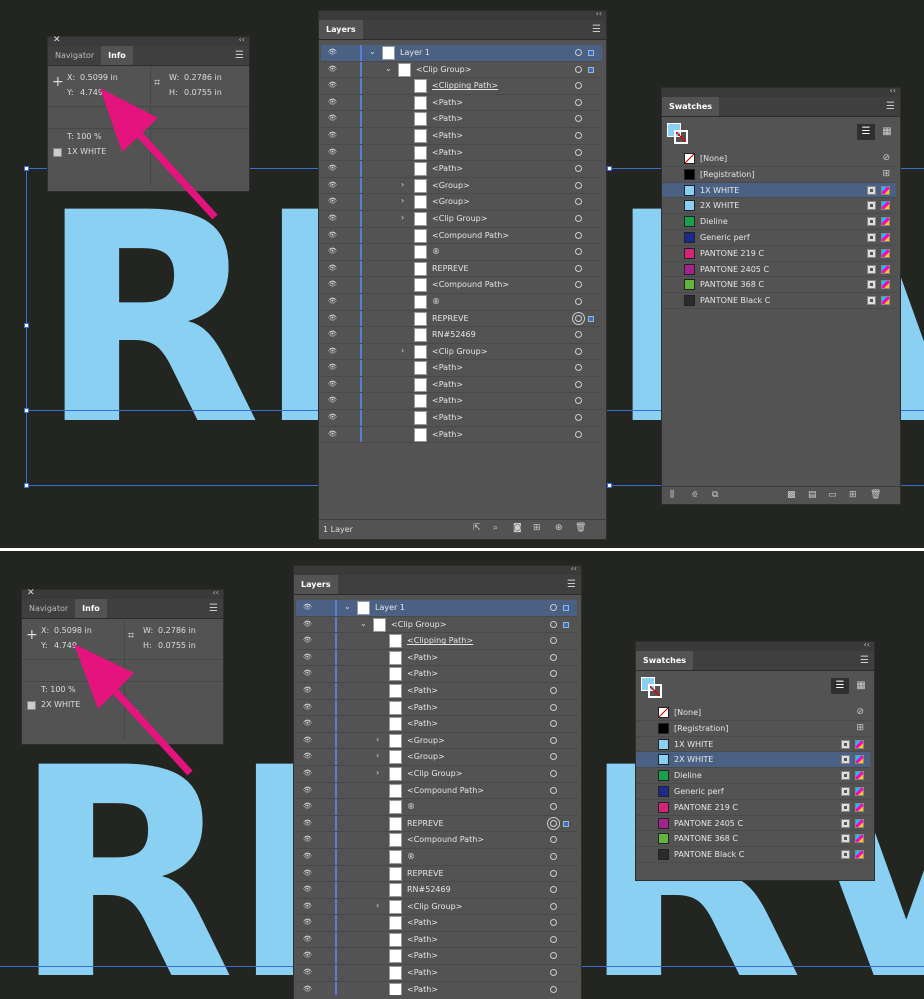 The height and width of the screenshot is (999, 924). Describe the element at coordinates (812, 495) in the screenshot. I see `swatch-options-icon: ▤` at that location.